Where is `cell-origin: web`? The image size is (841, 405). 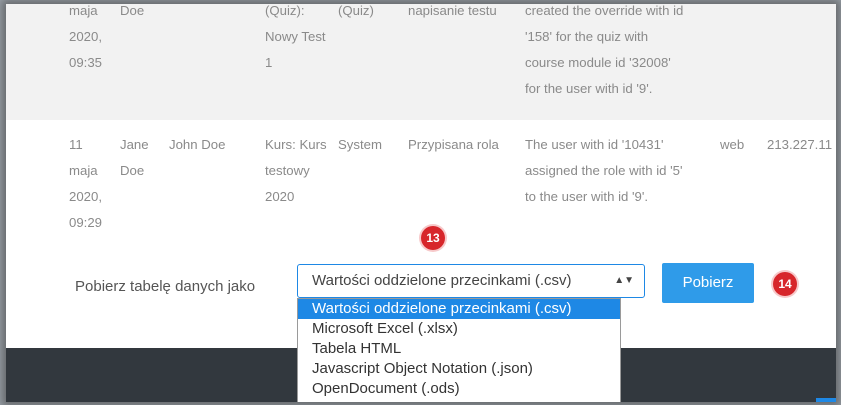 cell-origin: web is located at coordinates (732, 144).